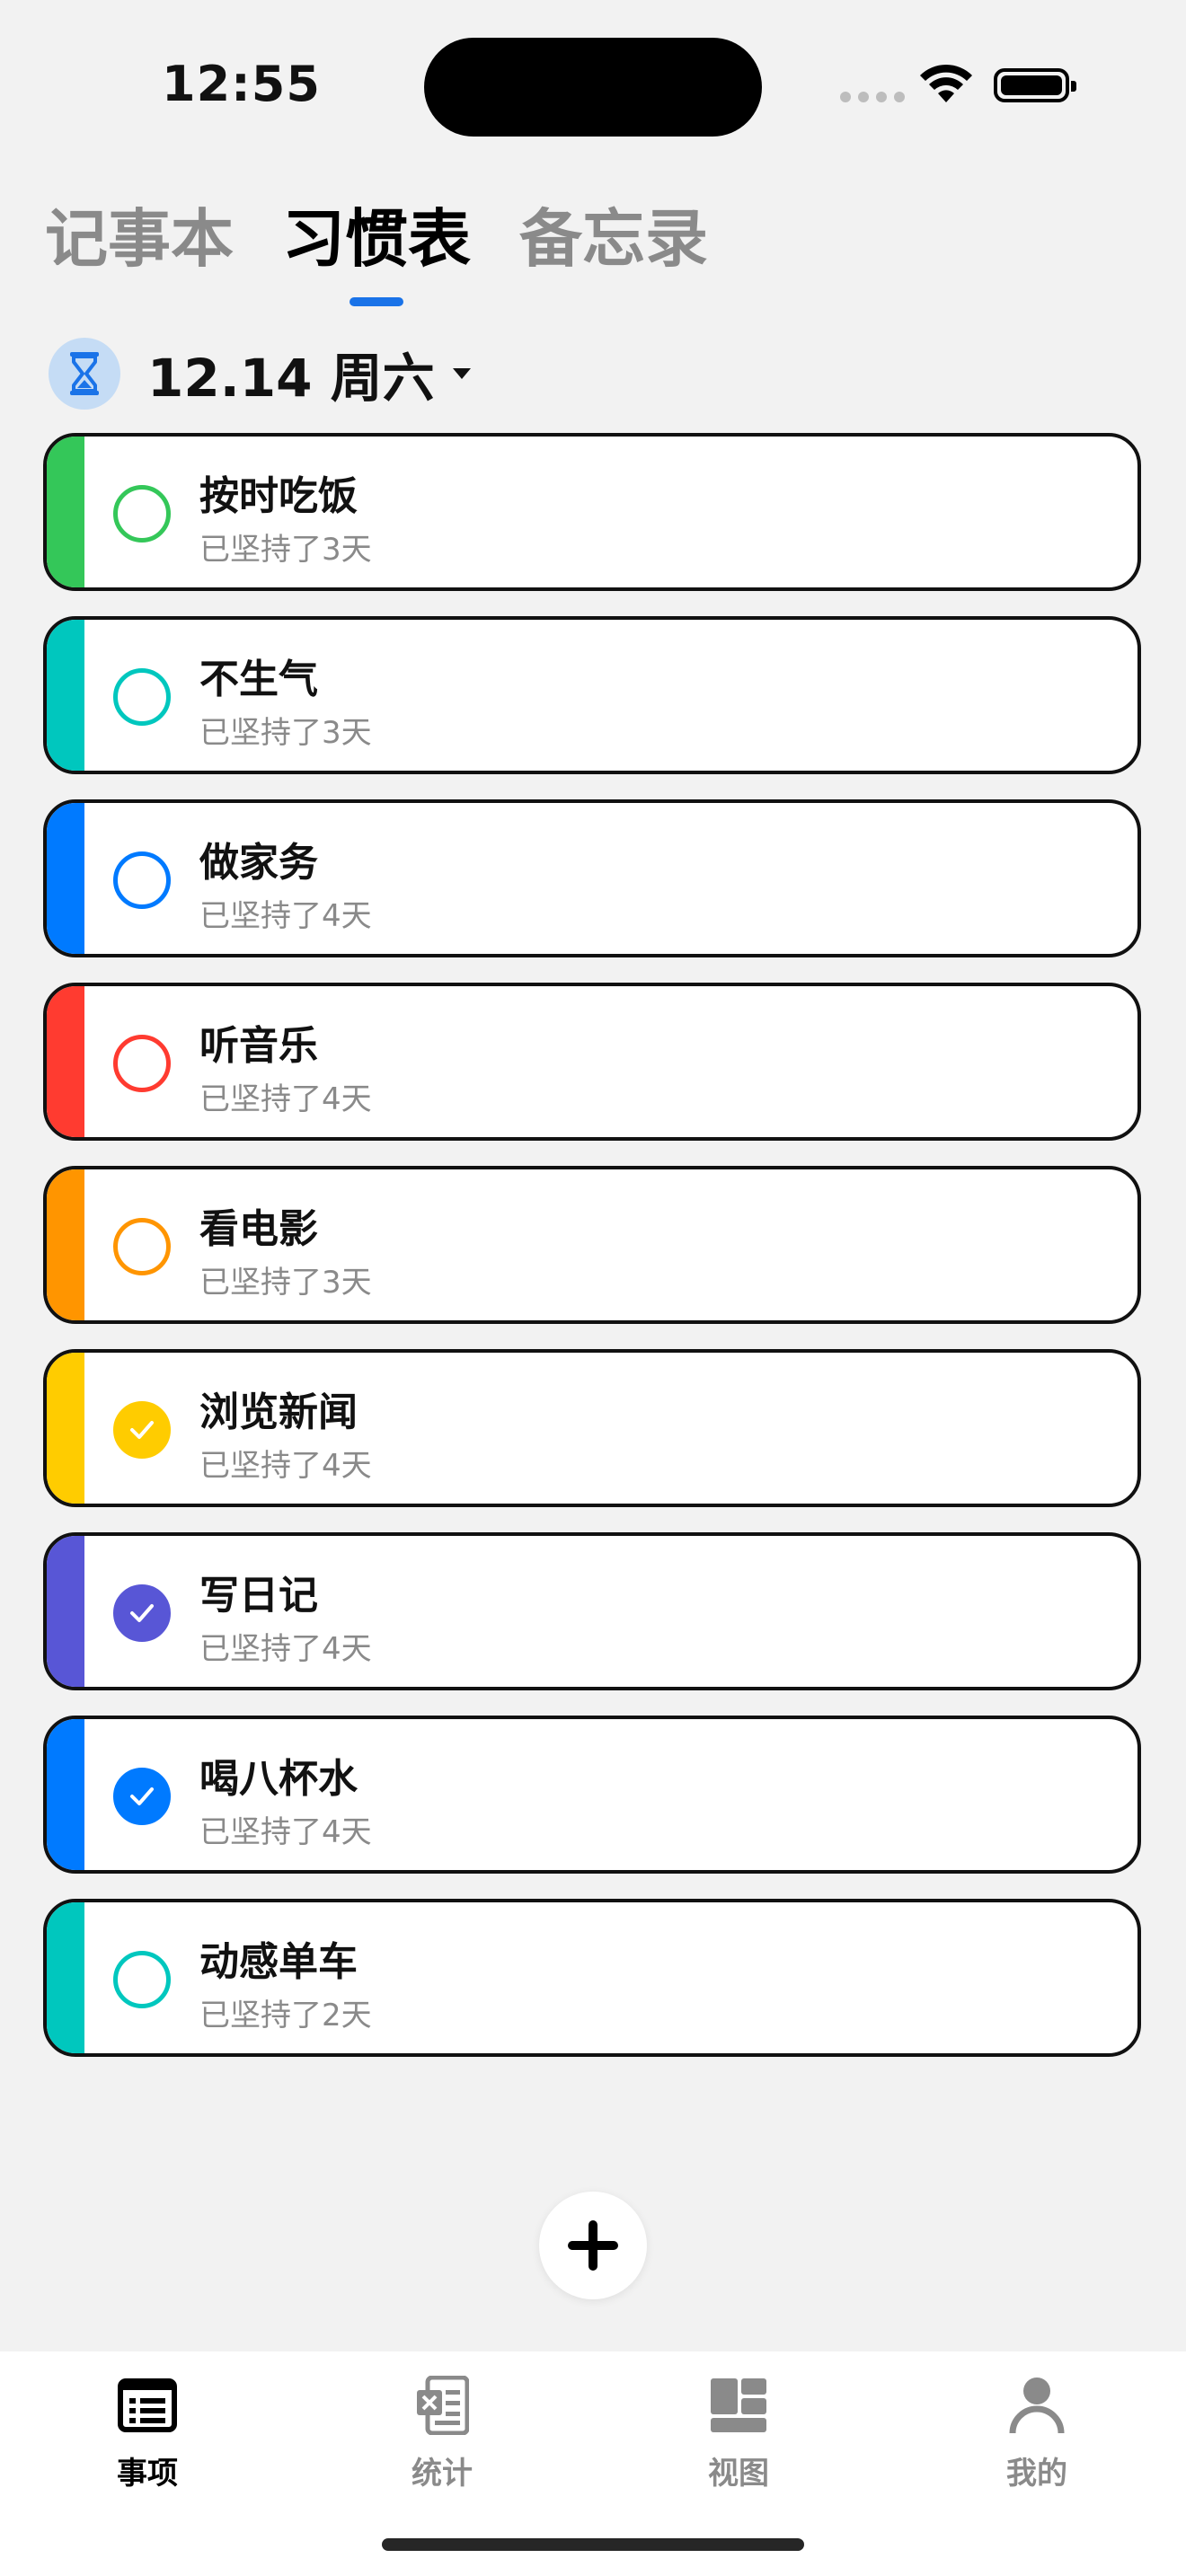  I want to click on date-label: 12.14 周六, so click(291, 378).